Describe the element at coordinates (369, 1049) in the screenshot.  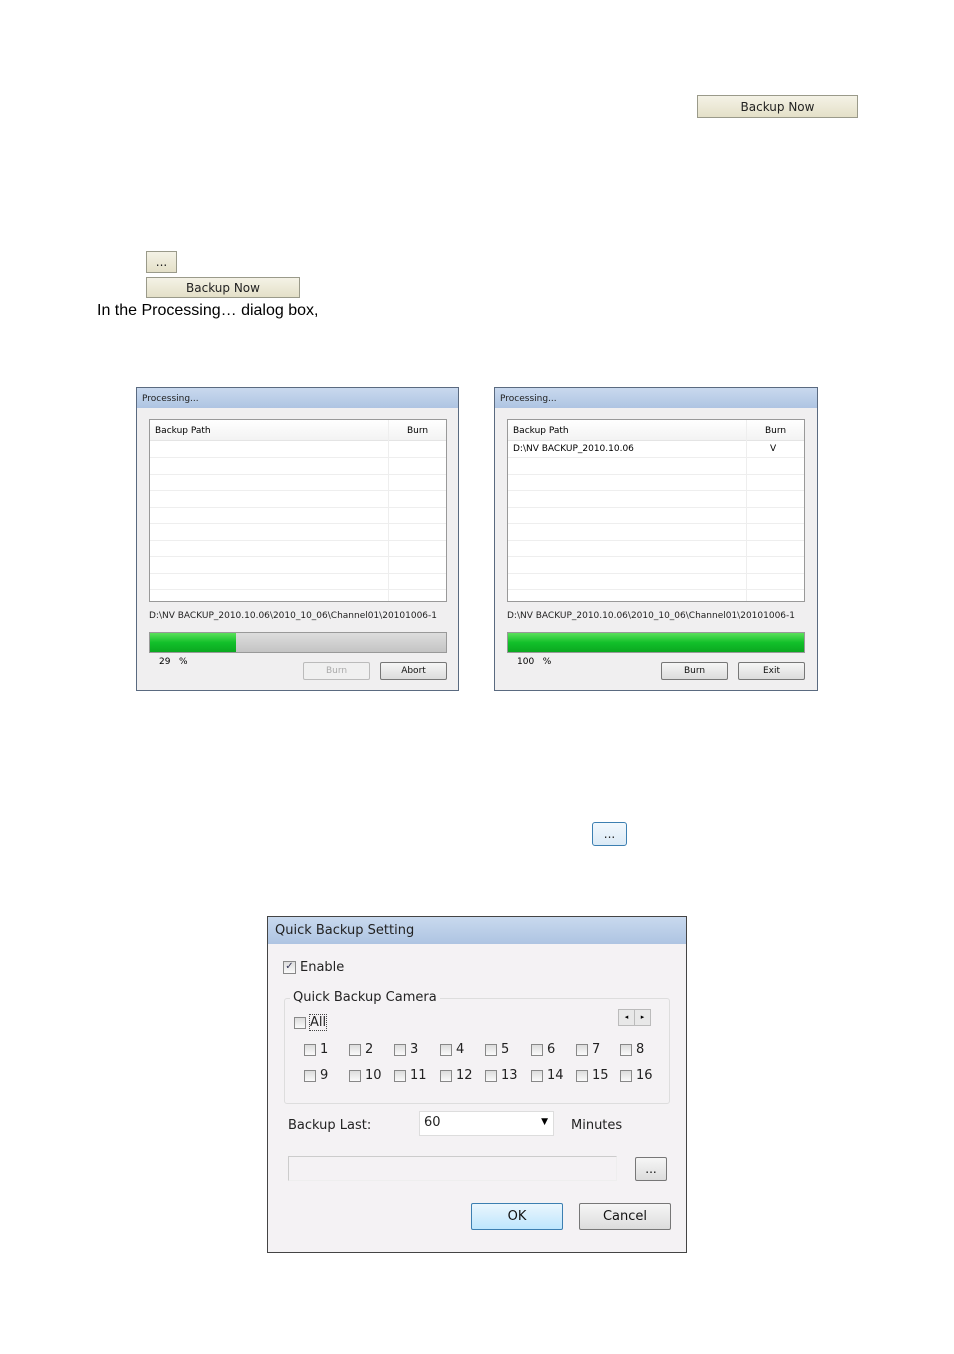
I see `camera-label: 2` at that location.